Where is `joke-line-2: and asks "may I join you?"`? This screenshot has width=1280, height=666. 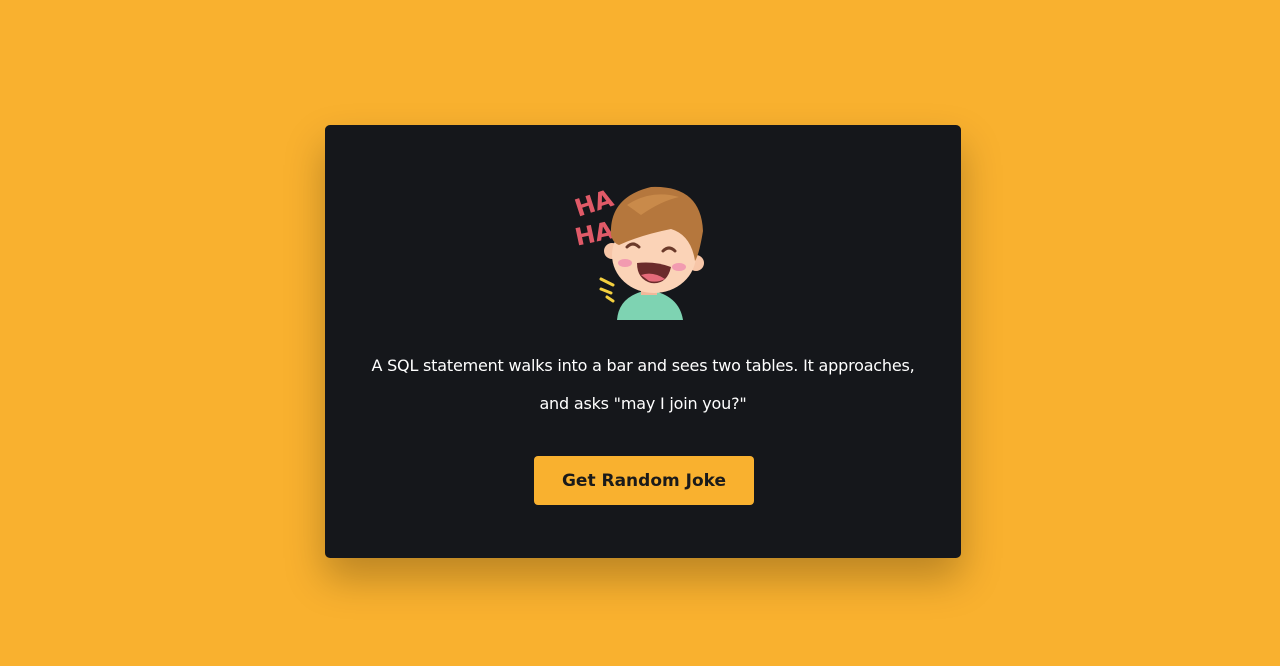
joke-line-2: and asks "may I join you?" is located at coordinates (643, 403).